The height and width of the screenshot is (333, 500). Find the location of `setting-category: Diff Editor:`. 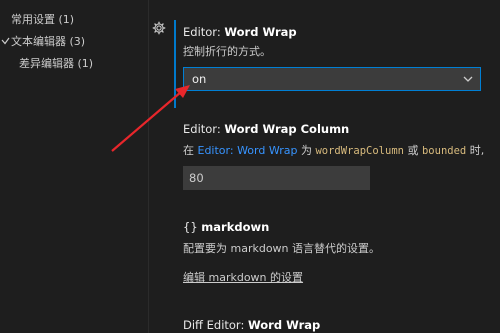

setting-category: Diff Editor: is located at coordinates (215, 325).